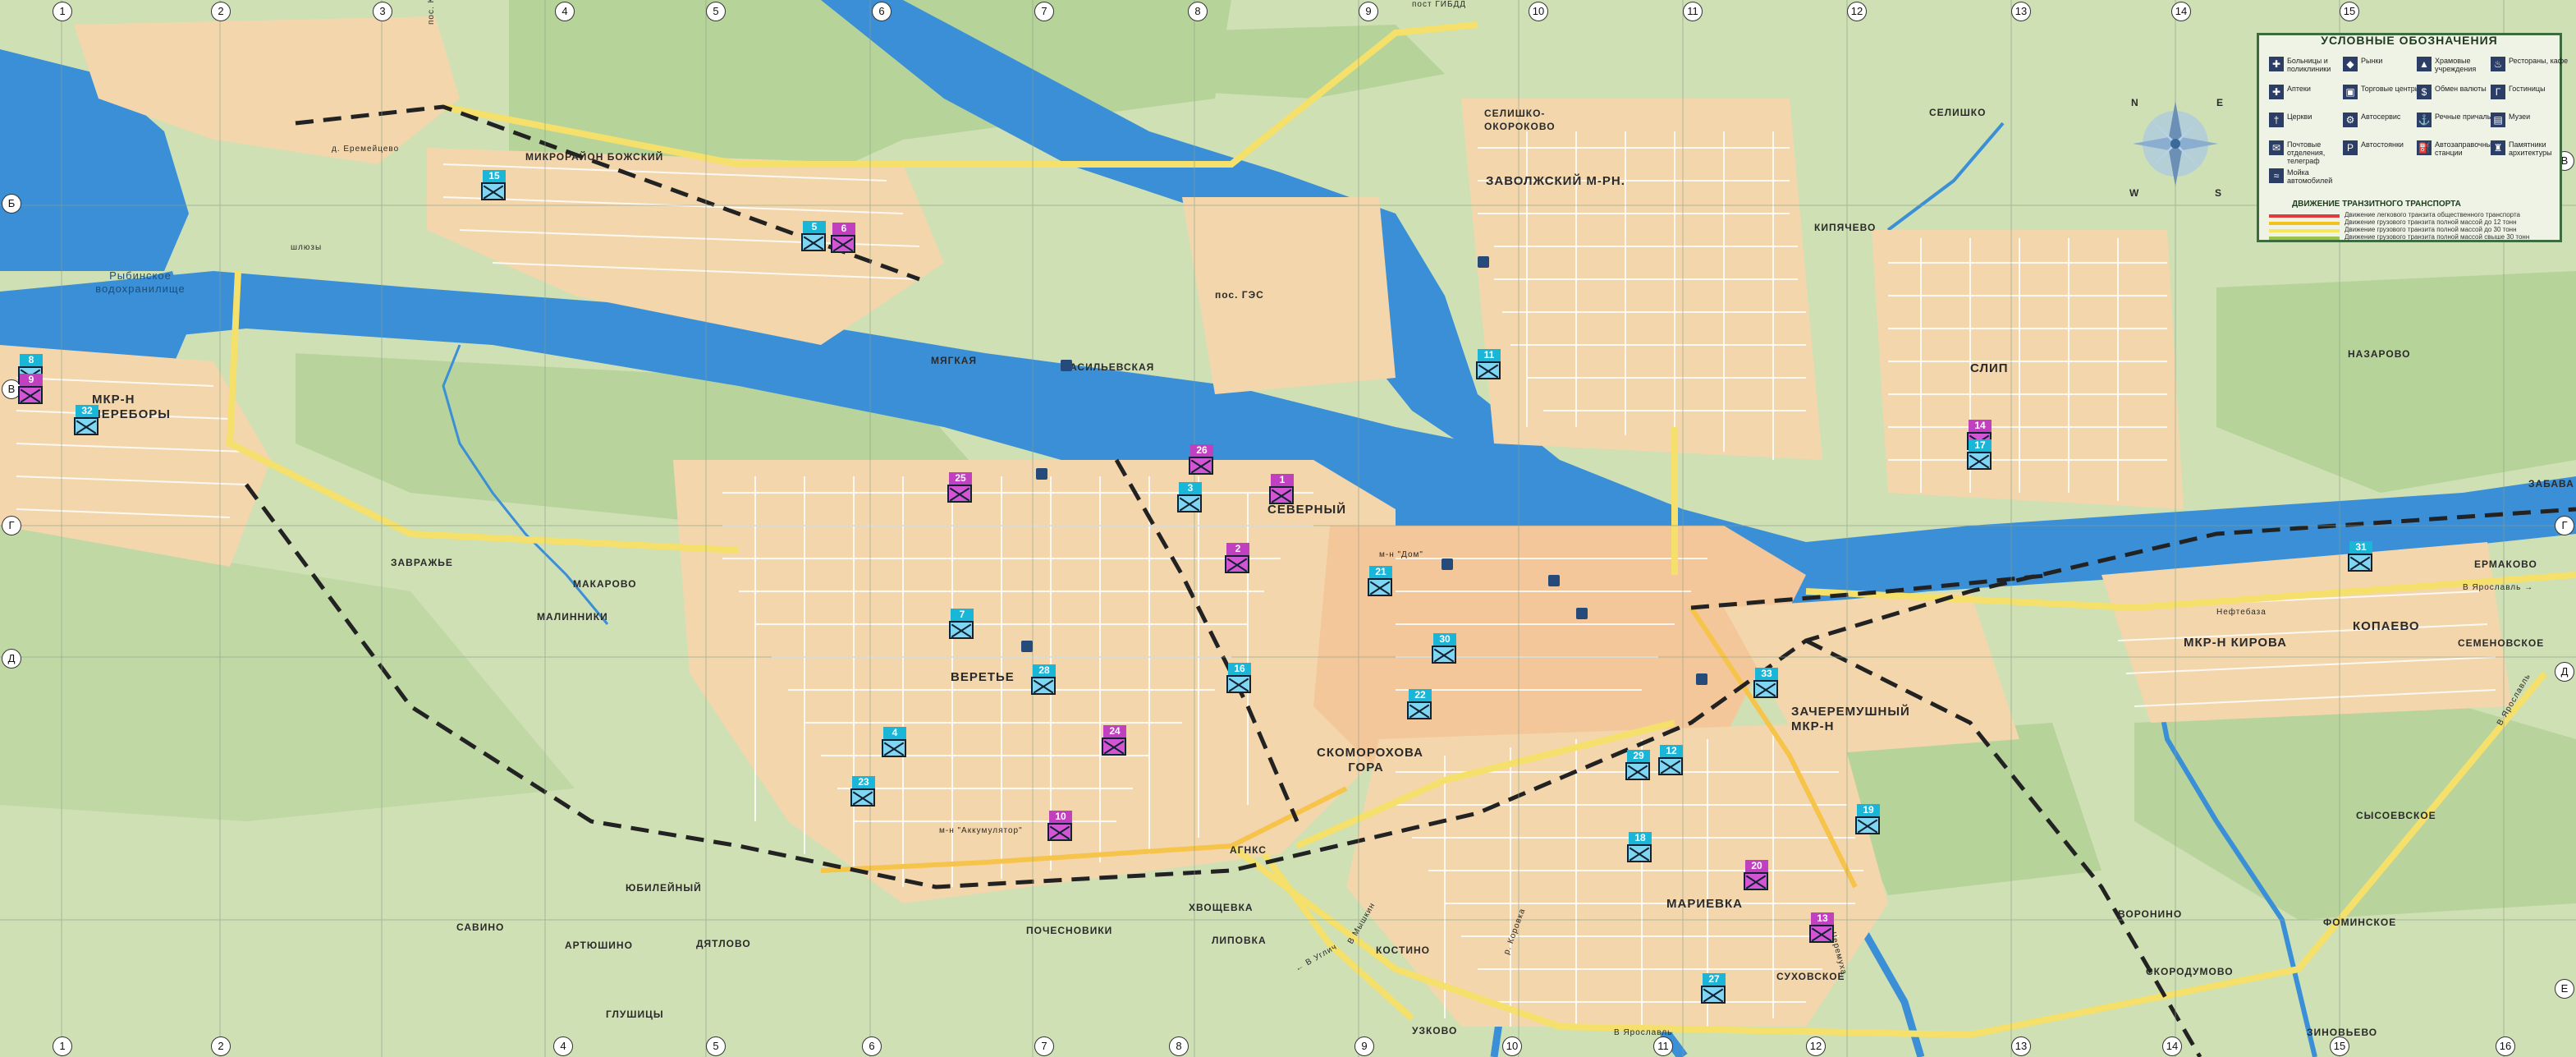 Image resolution: width=2576 pixels, height=1057 pixels. What do you see at coordinates (2360, 557) in the screenshot?
I see `post-office-marker: 31` at bounding box center [2360, 557].